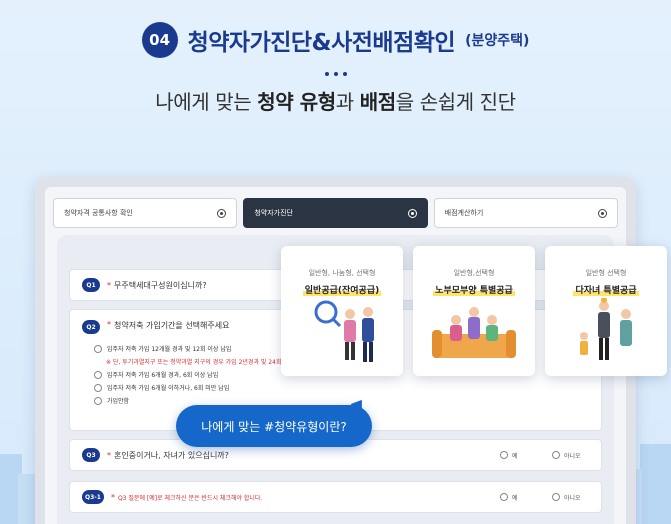  What do you see at coordinates (145, 213) in the screenshot?
I see `tab-common-check: 청약자격 공통사항 확인` at bounding box center [145, 213].